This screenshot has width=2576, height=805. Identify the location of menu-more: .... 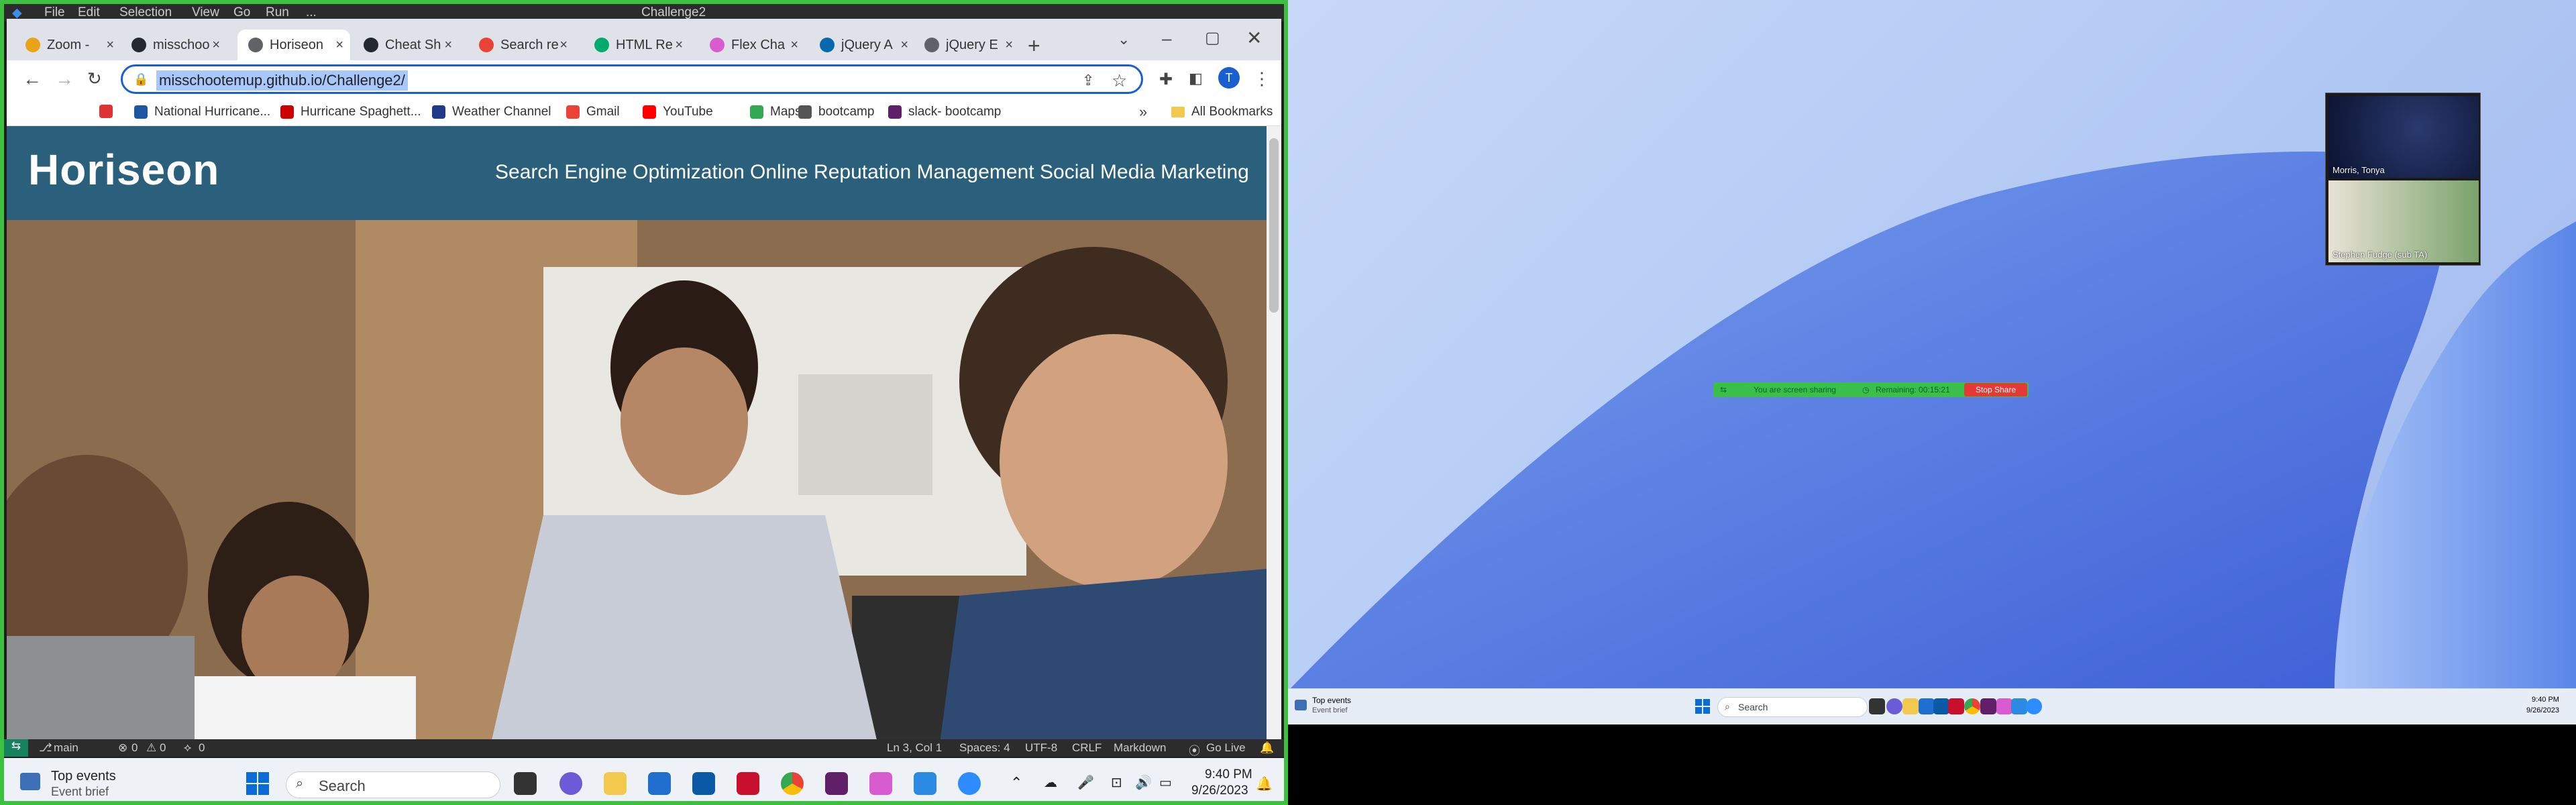
(311, 12).